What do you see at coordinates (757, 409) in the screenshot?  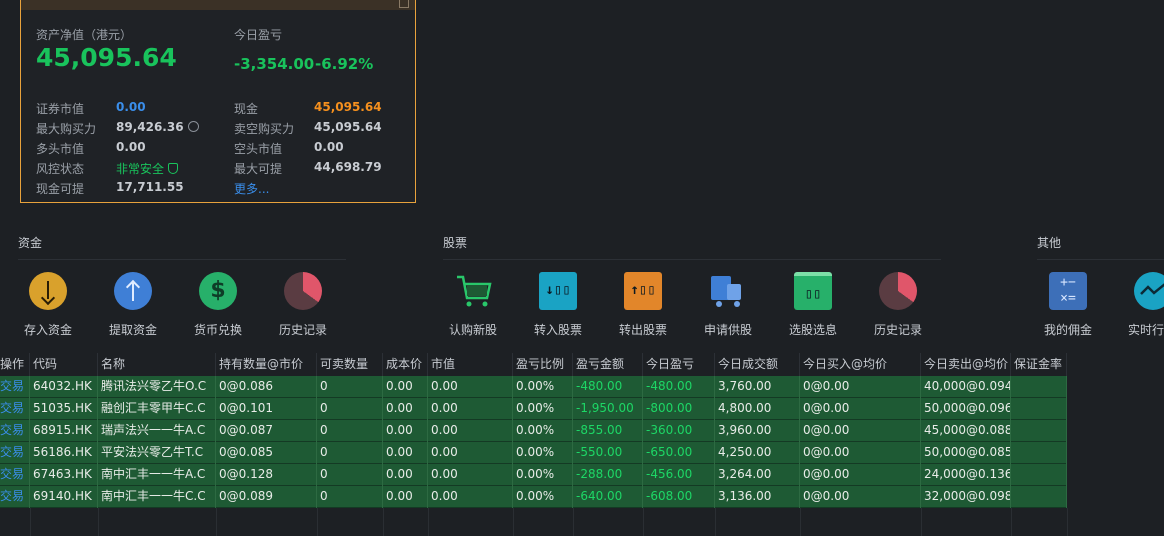 I see `cell-today-turnover: 4,800.00` at bounding box center [757, 409].